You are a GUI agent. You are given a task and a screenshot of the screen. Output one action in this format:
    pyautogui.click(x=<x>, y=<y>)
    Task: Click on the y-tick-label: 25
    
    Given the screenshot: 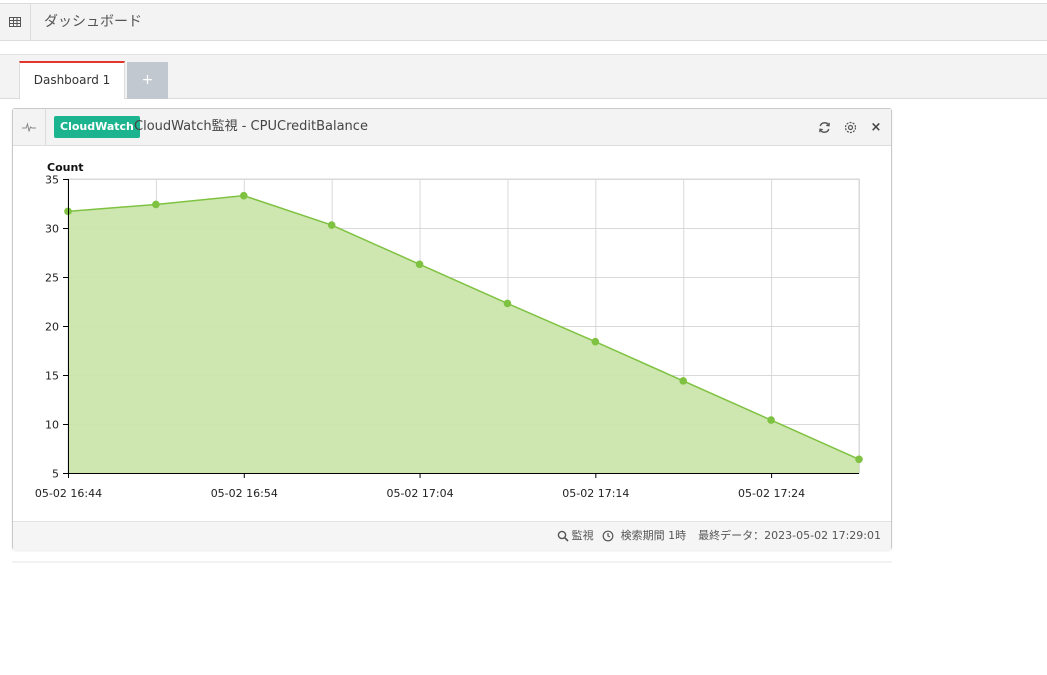 What is the action you would take?
    pyautogui.click(x=52, y=278)
    